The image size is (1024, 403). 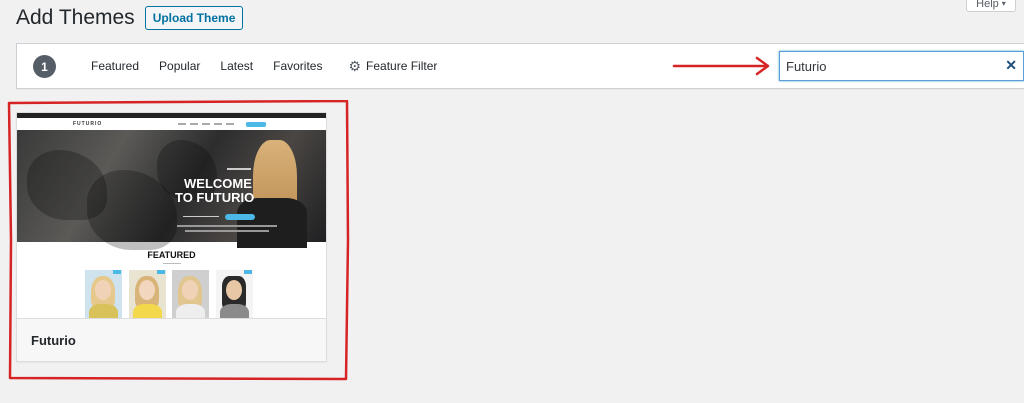 I want to click on feature-filter-button: ⚙ Feature Filter, so click(x=392, y=66).